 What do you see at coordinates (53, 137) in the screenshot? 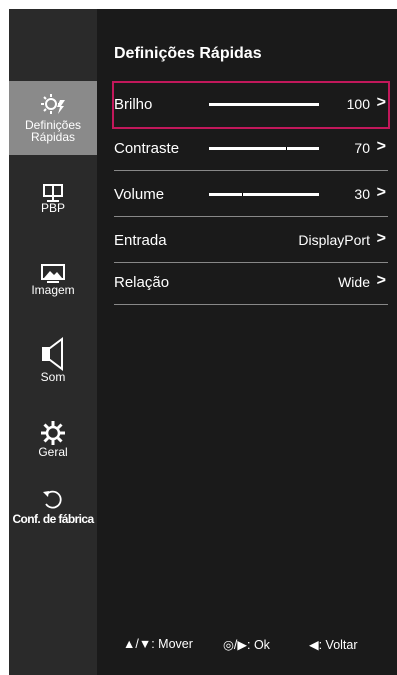
I see `sidebar-item-label: Rápidas` at bounding box center [53, 137].